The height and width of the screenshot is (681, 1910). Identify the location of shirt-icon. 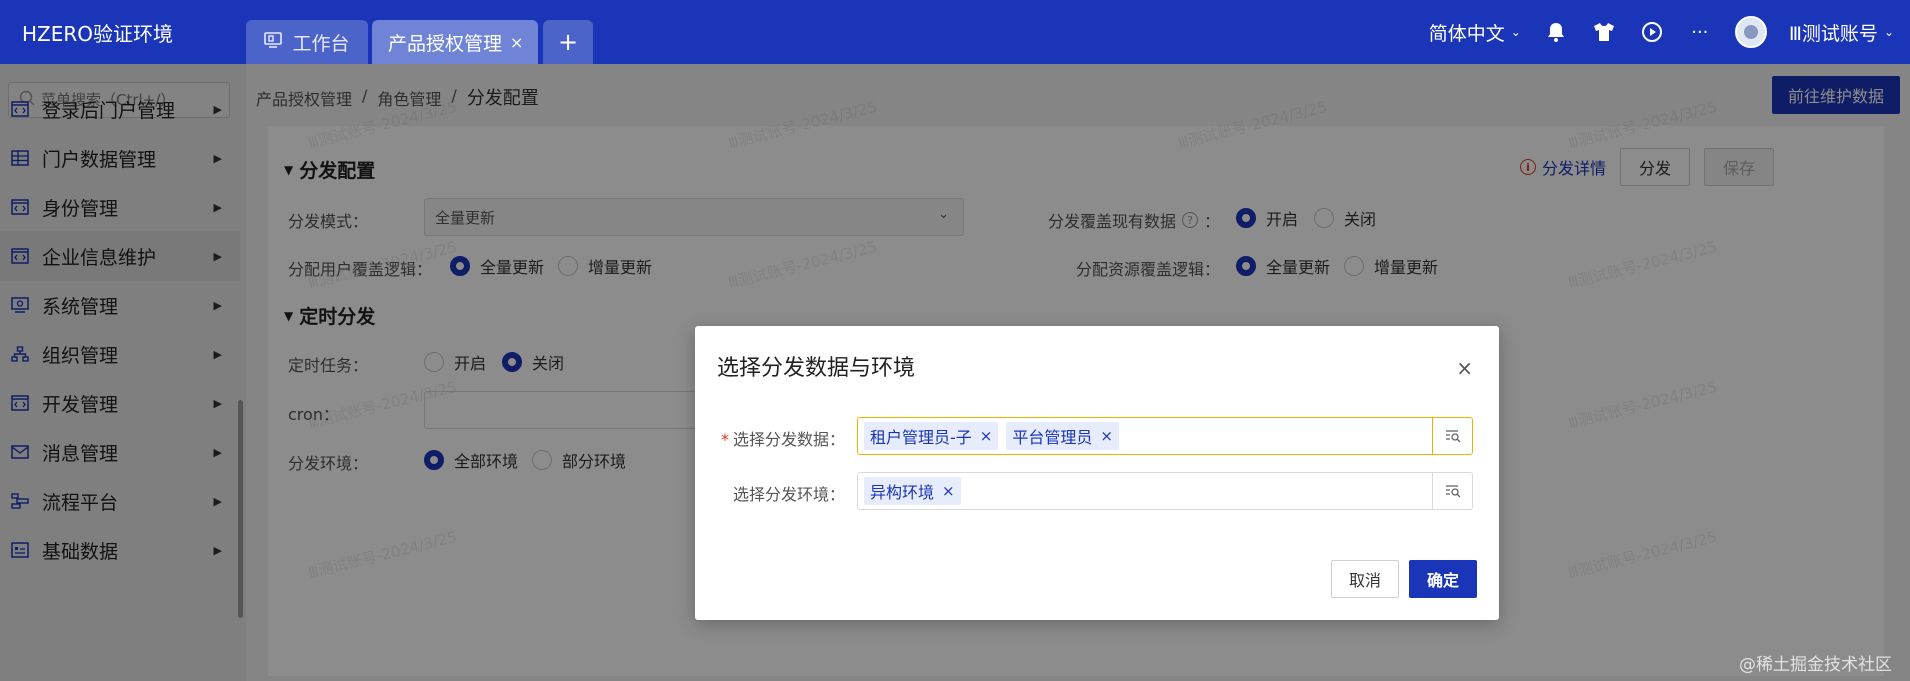
(1604, 32).